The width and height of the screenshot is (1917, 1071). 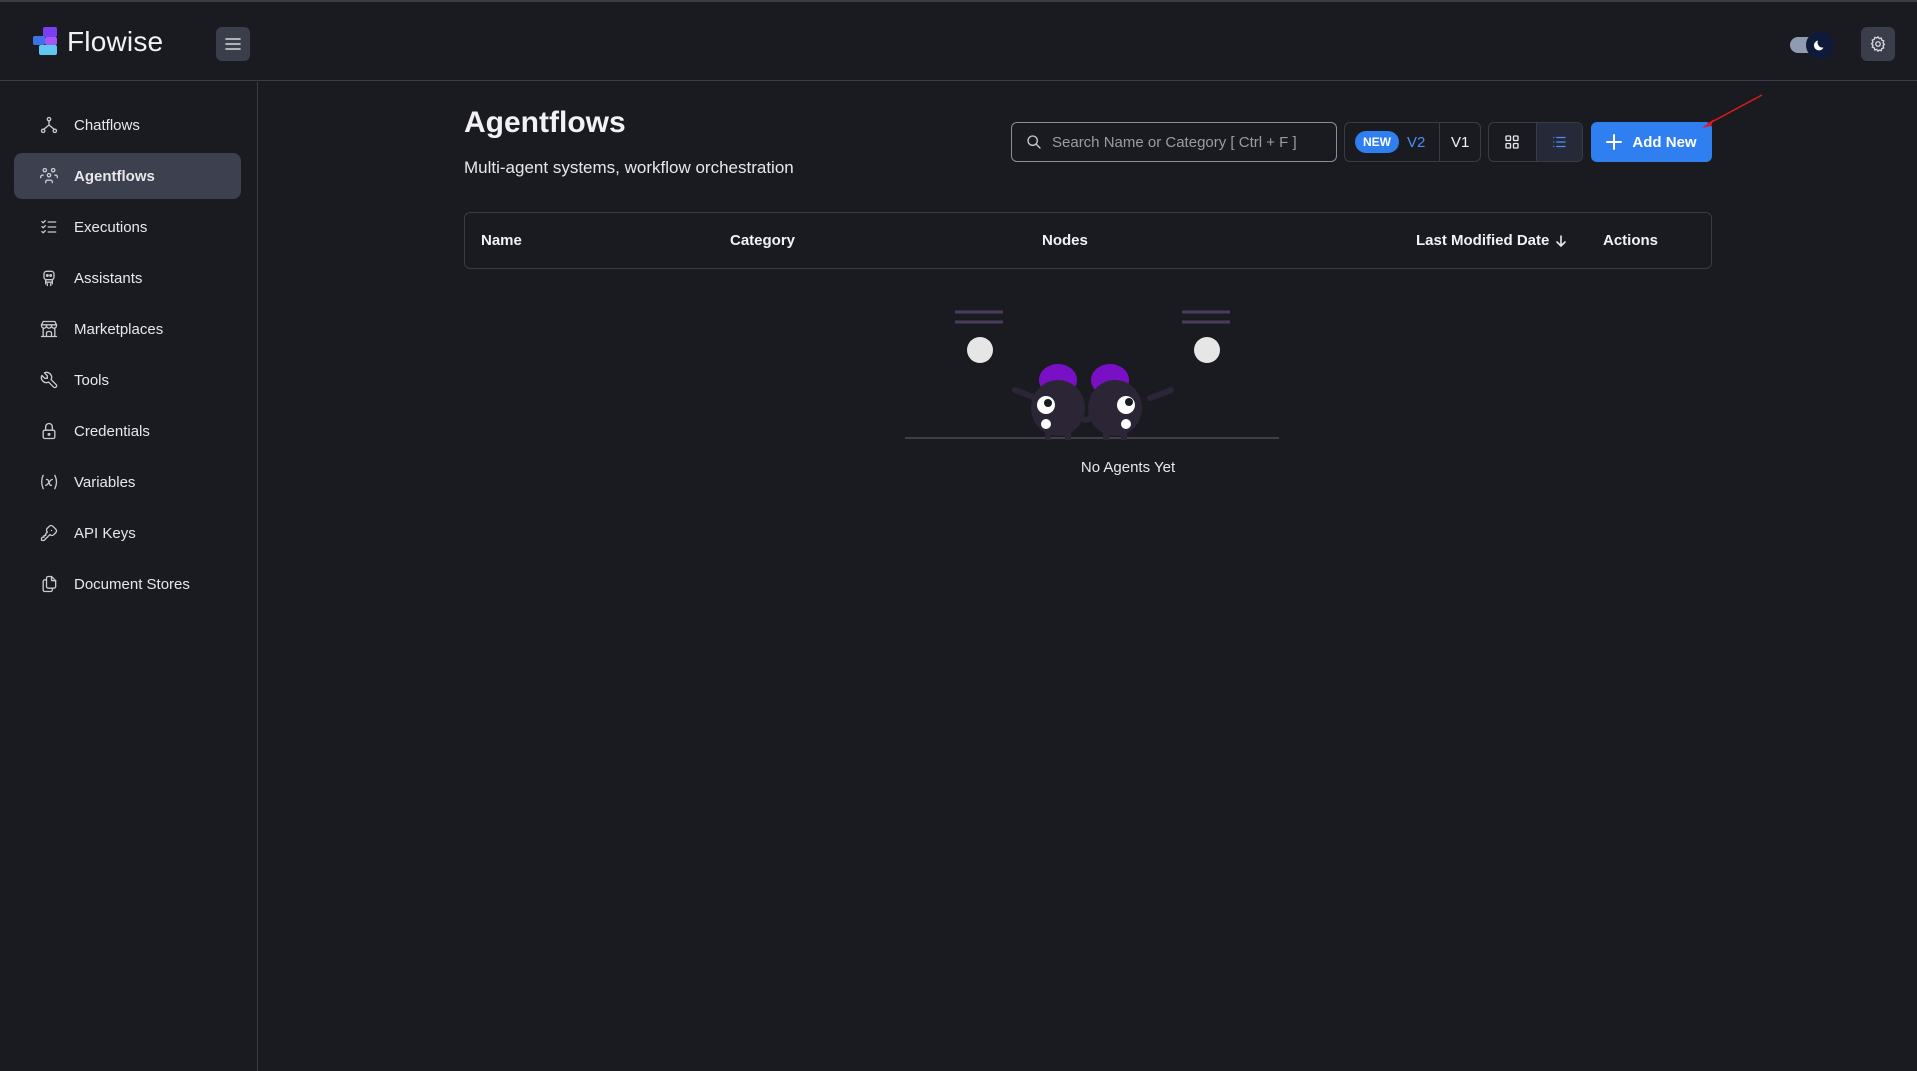 I want to click on hierarchy-icon, so click(x=49, y=125).